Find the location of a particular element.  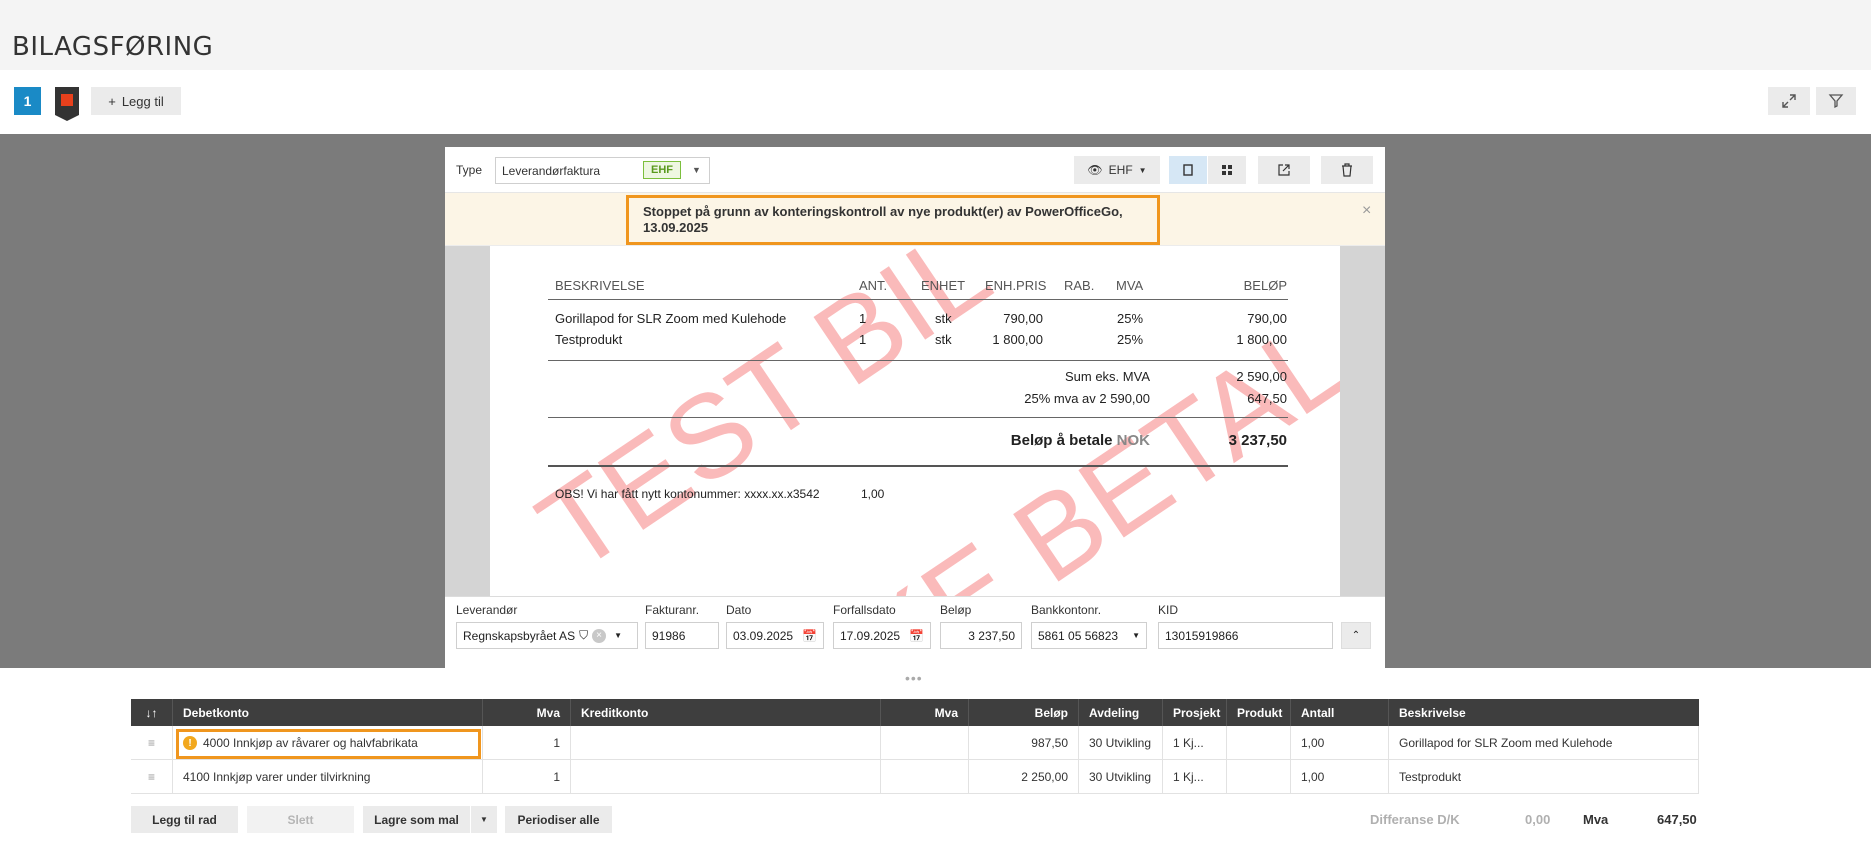

description-cell: Testprodukt is located at coordinates (1544, 777).